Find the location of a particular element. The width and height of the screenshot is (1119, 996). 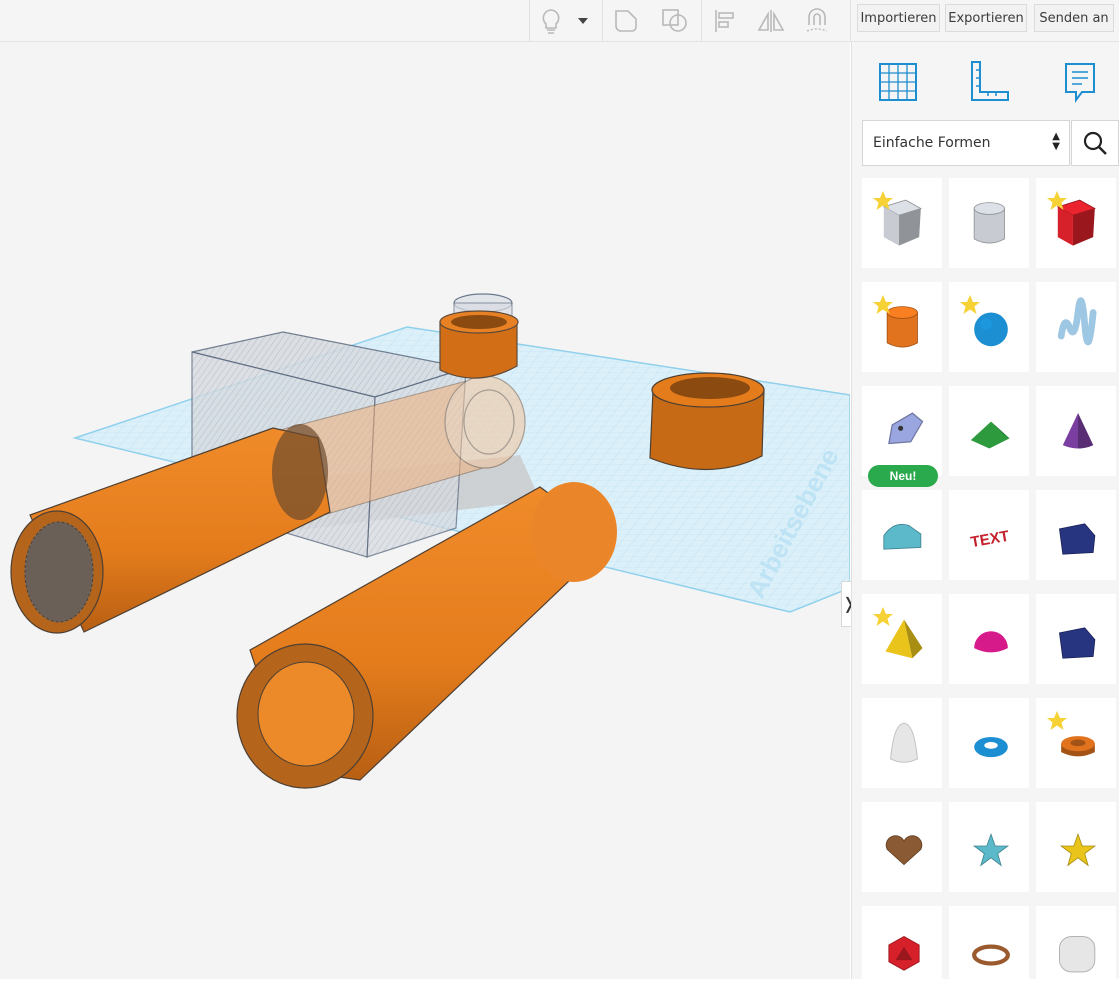

tube-object is located at coordinates (707, 421).